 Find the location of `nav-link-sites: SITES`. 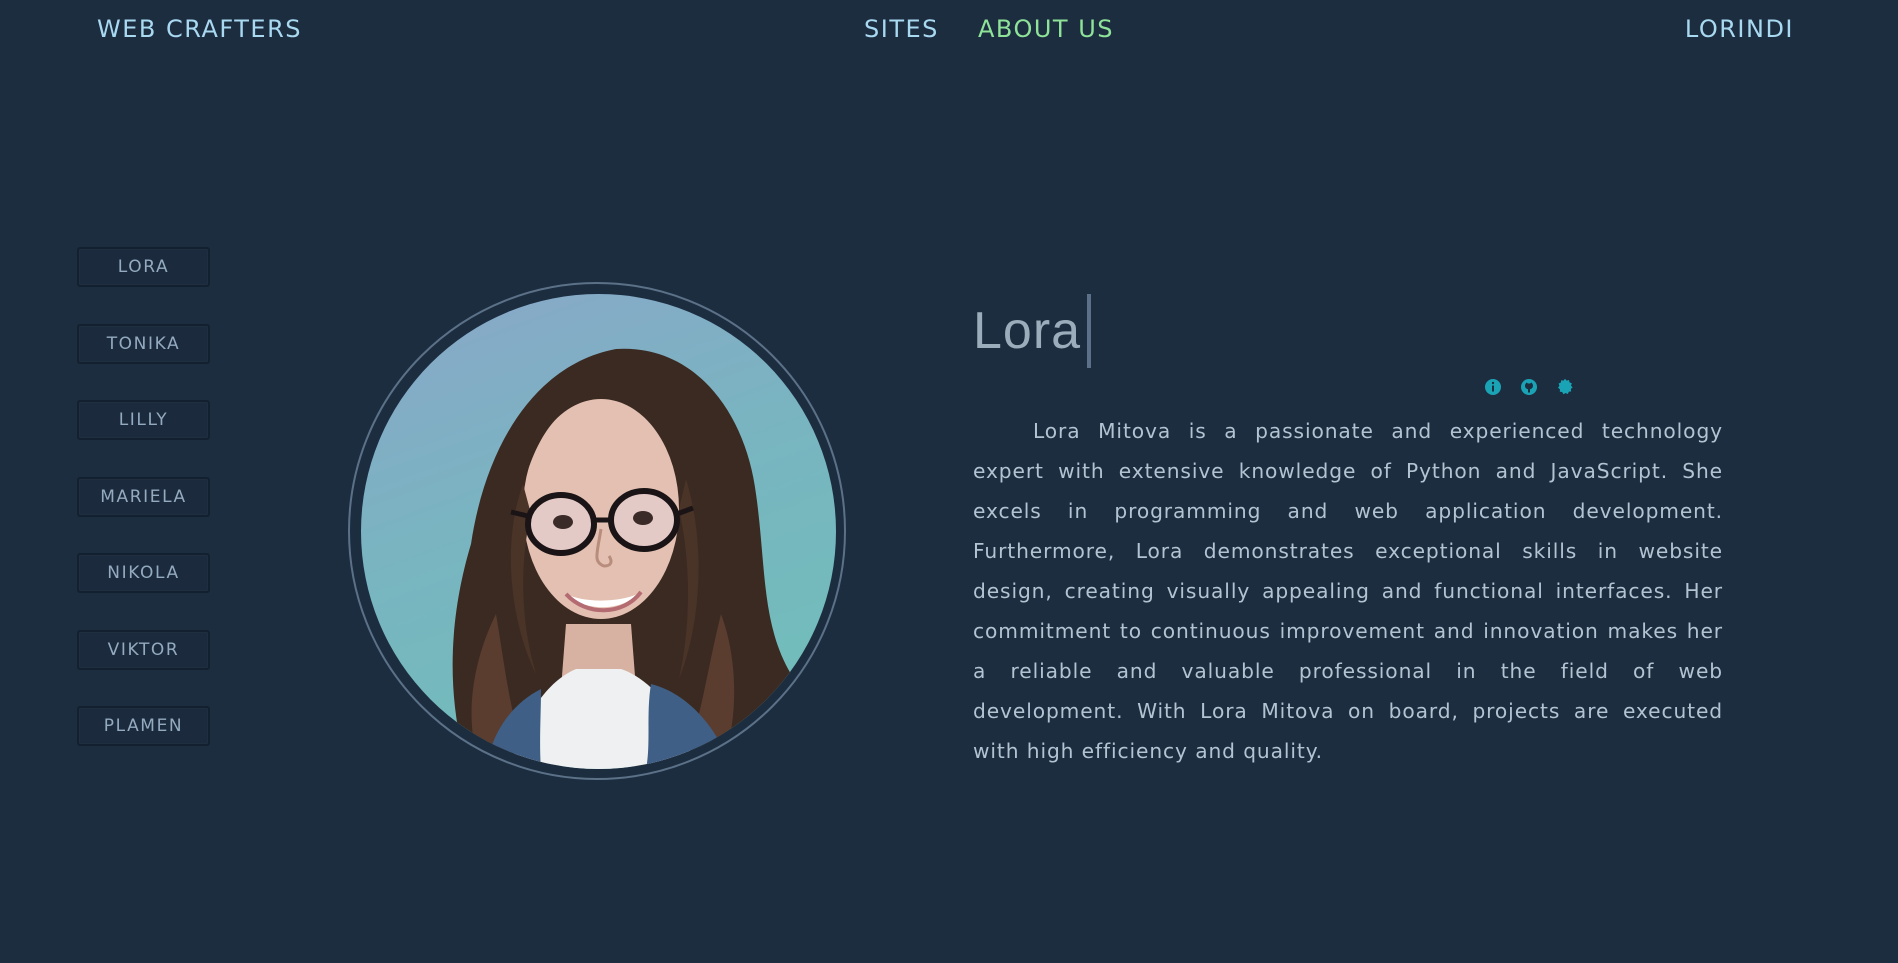

nav-link-sites: SITES is located at coordinates (901, 29).